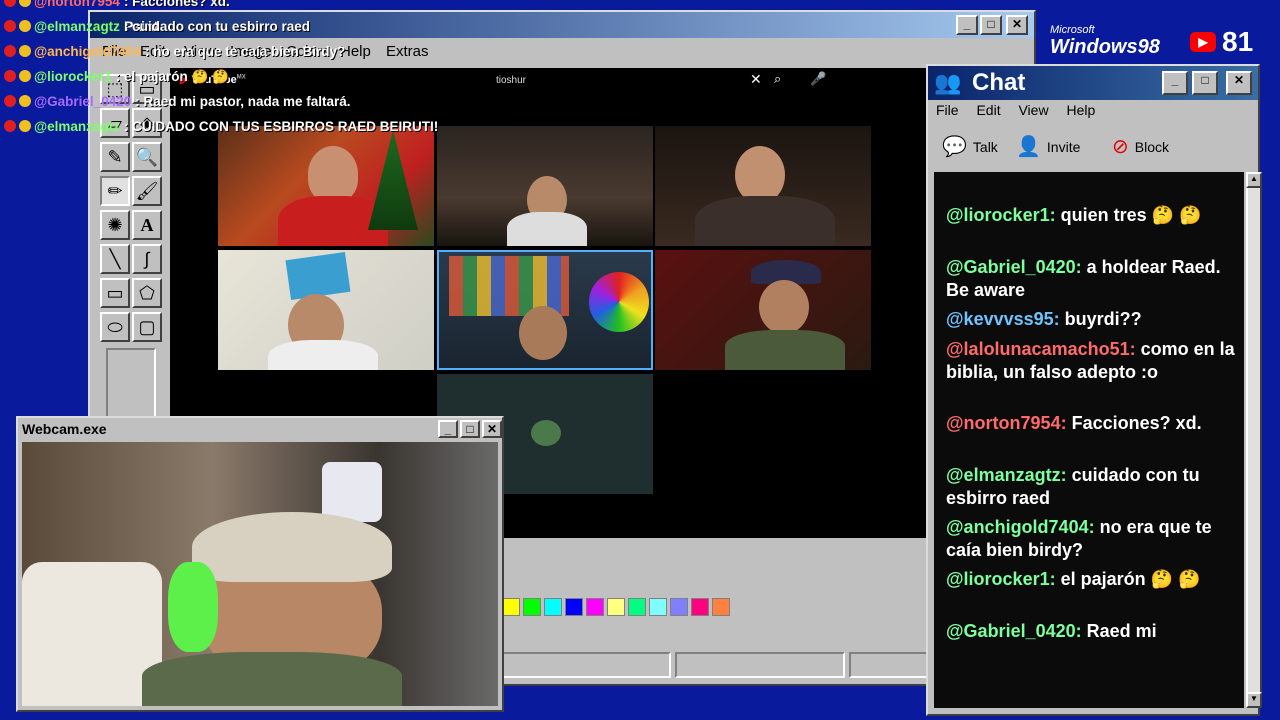 The height and width of the screenshot is (720, 1280). I want to click on windows98-logo: Microsoft Windows98, so click(1105, 41).